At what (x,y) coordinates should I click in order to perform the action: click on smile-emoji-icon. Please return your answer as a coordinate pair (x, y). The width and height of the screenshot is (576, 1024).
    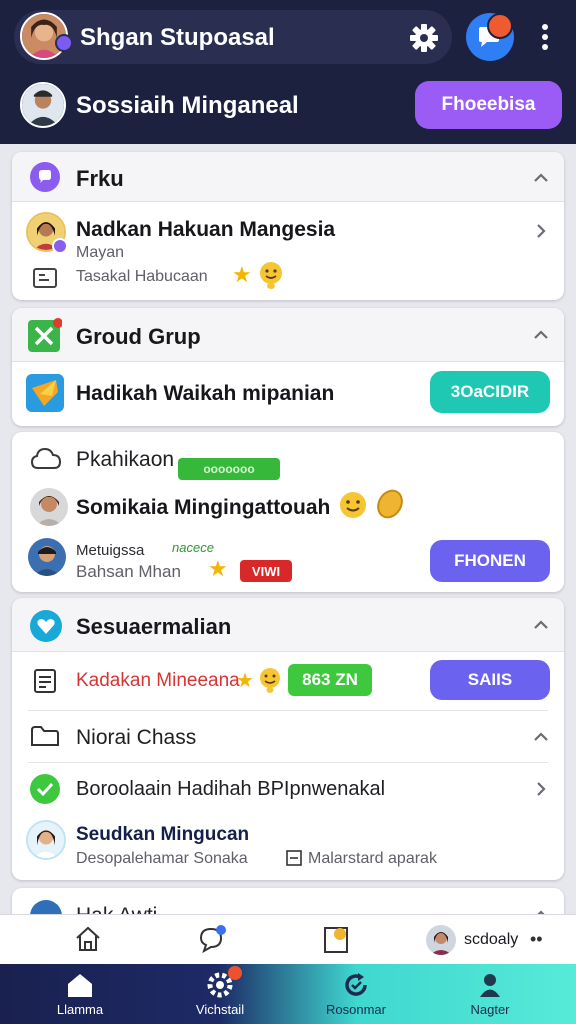
    Looking at the image, I should click on (353, 505).